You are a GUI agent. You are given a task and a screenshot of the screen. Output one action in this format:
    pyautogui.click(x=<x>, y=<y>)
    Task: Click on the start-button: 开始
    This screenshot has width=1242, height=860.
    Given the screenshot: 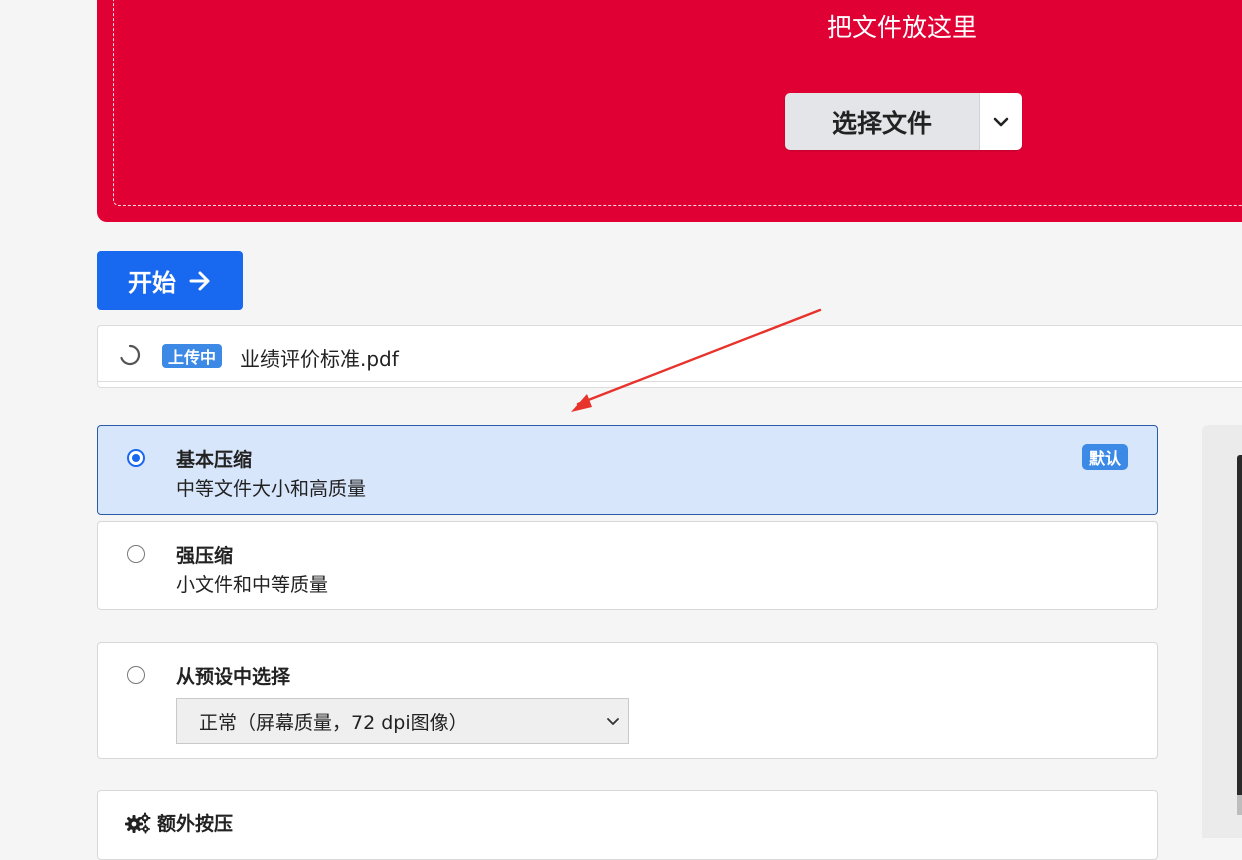 What is the action you would take?
    pyautogui.click(x=170, y=280)
    